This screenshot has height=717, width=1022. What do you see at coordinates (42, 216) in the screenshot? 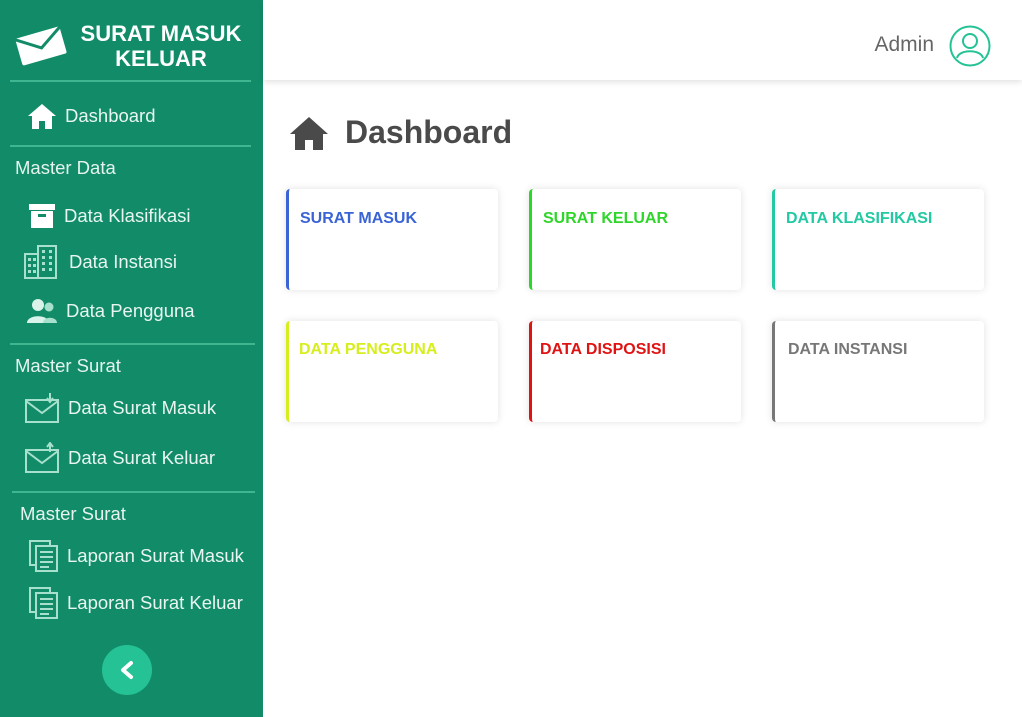
I see `archive-box-icon` at bounding box center [42, 216].